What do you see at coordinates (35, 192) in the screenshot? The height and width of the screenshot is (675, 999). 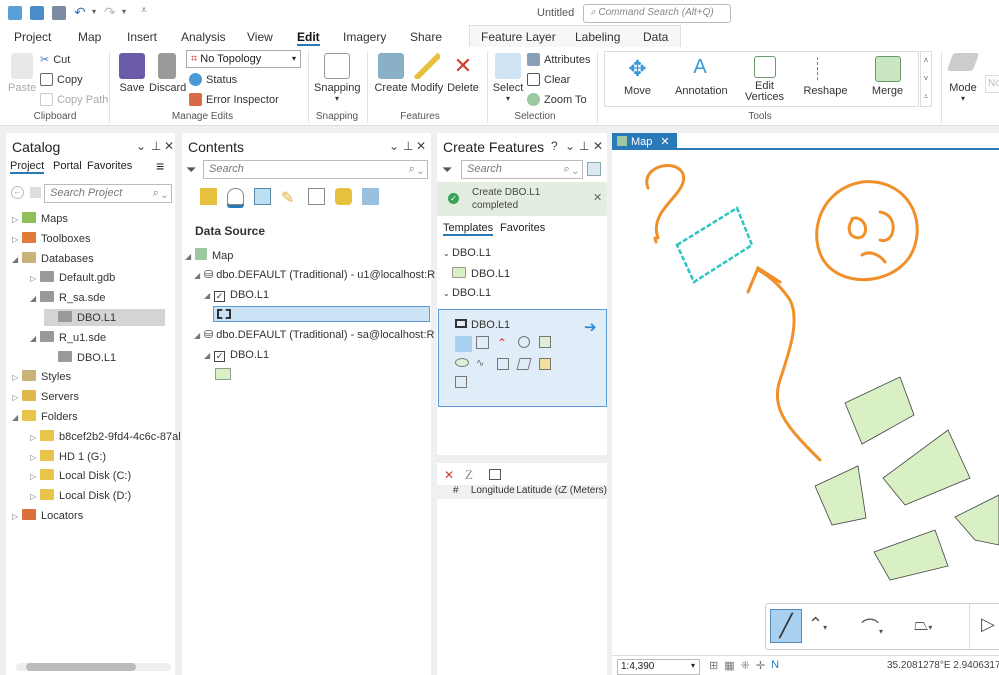 I see `sync-icon` at bounding box center [35, 192].